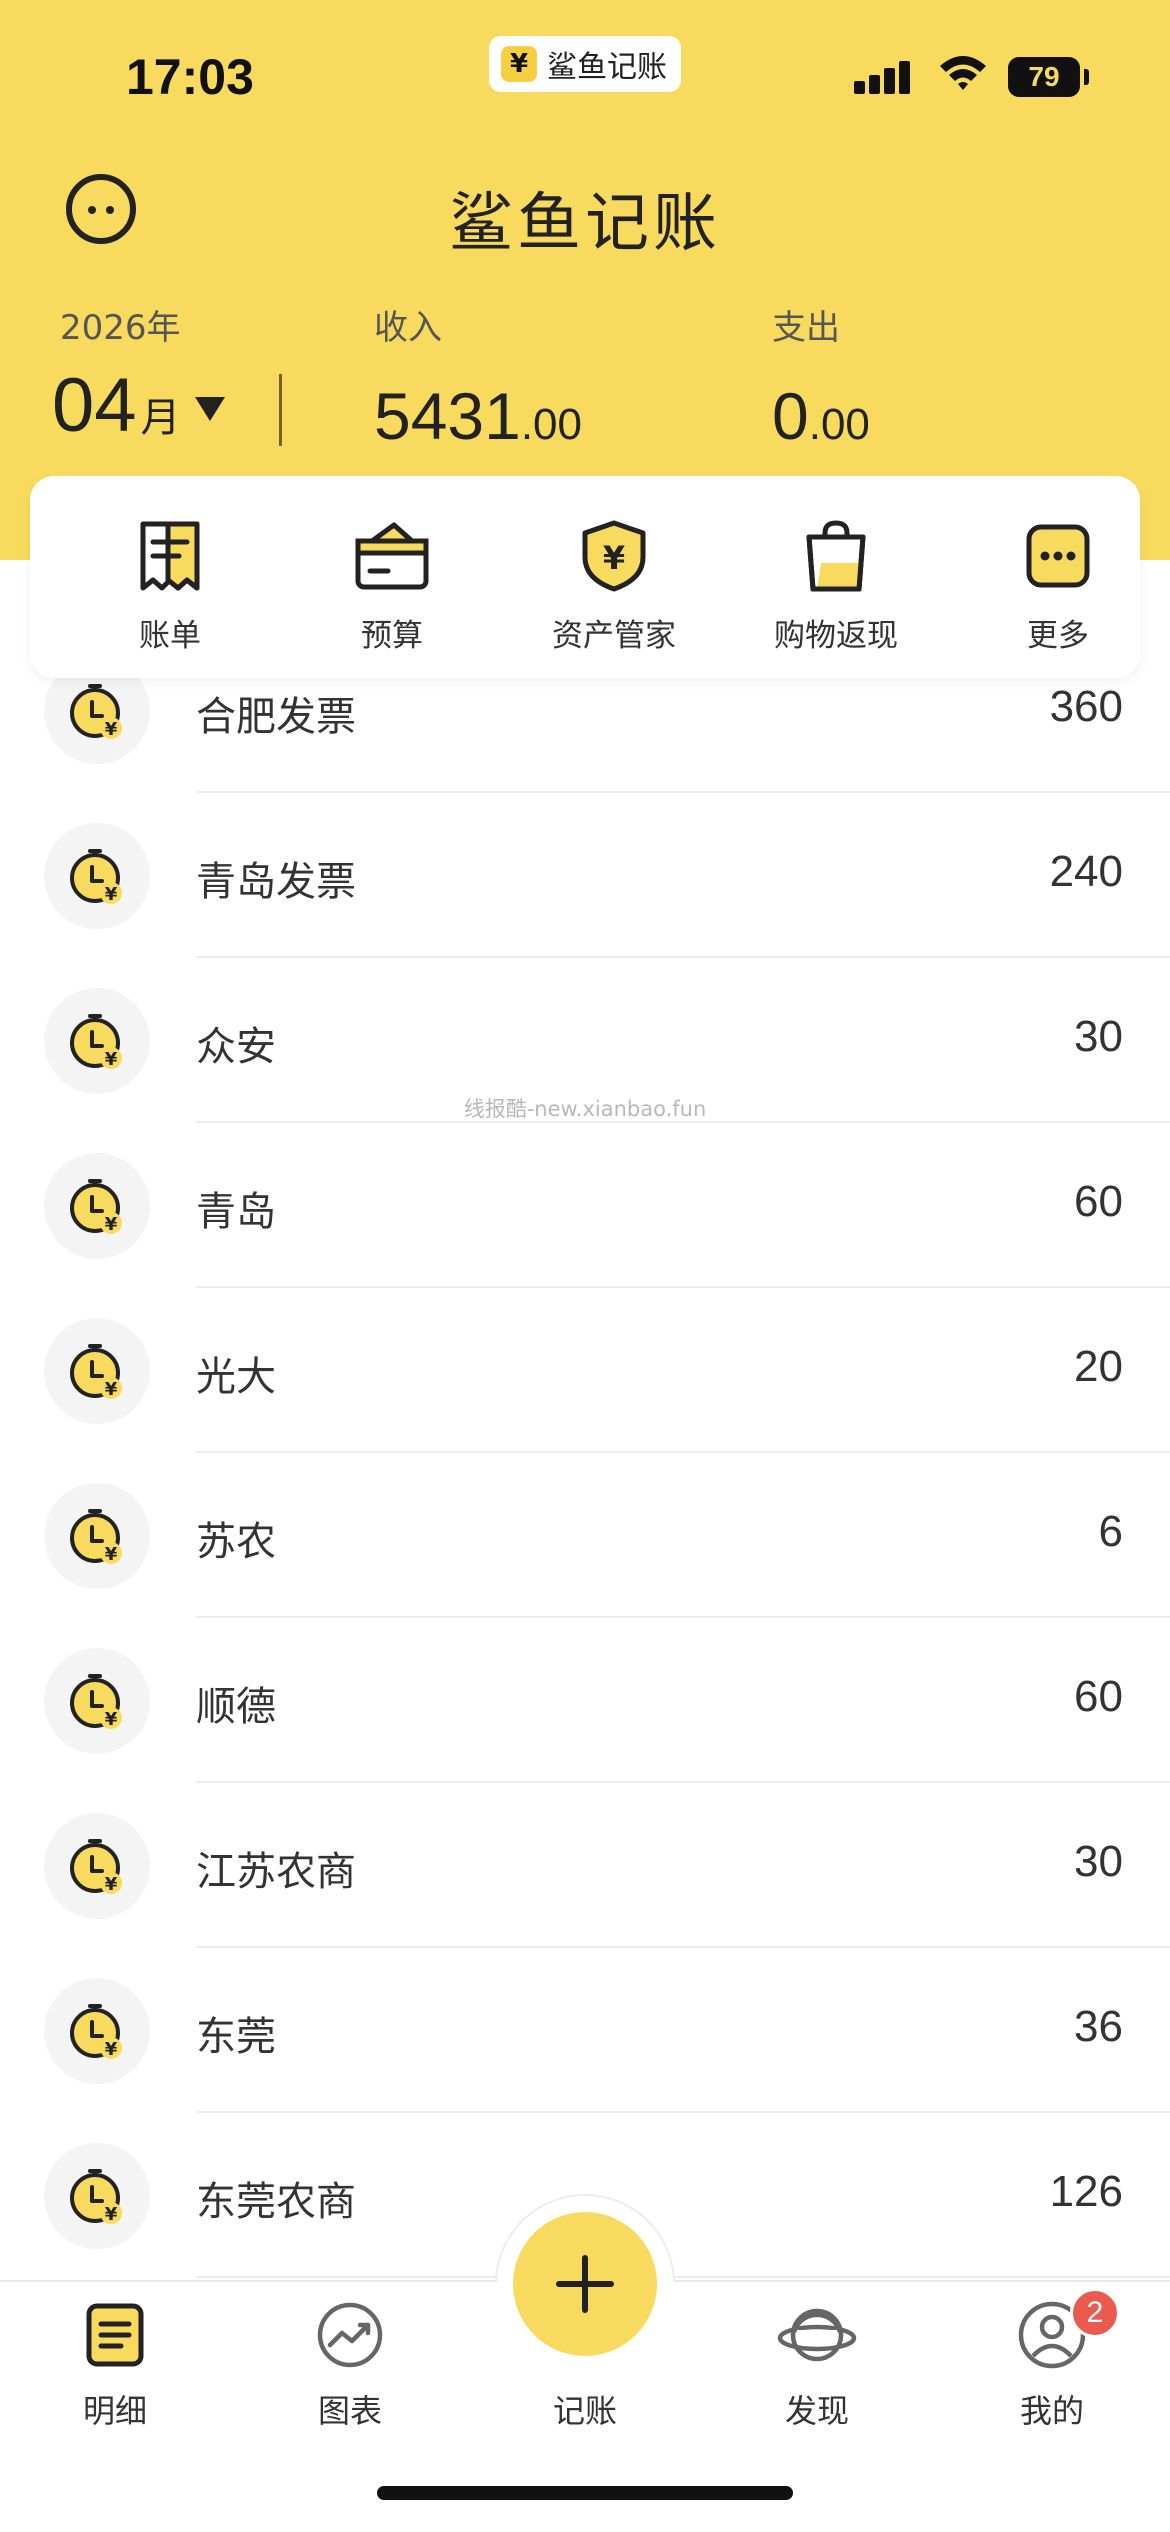 The width and height of the screenshot is (1170, 2532). I want to click on bill-icon, so click(170, 556).